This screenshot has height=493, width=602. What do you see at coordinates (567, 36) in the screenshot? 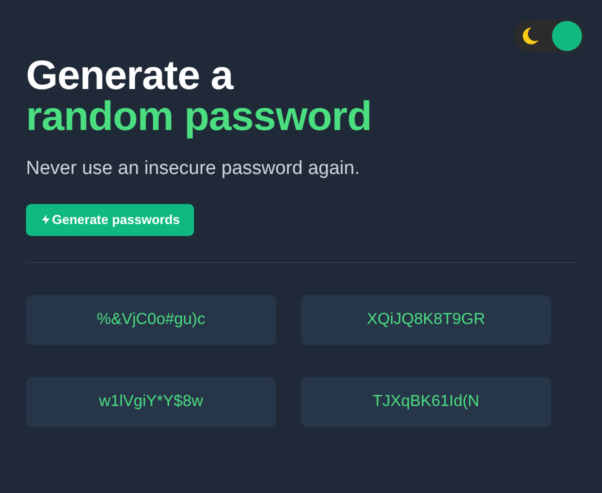
I see `toggle-knob` at bounding box center [567, 36].